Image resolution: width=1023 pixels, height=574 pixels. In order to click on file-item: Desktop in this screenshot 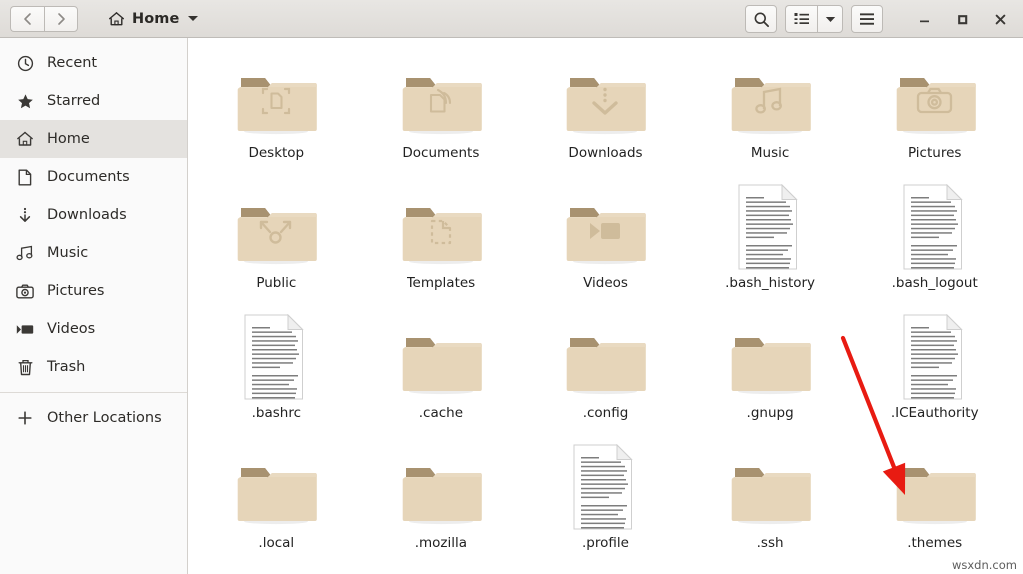, I will do `click(276, 115)`.